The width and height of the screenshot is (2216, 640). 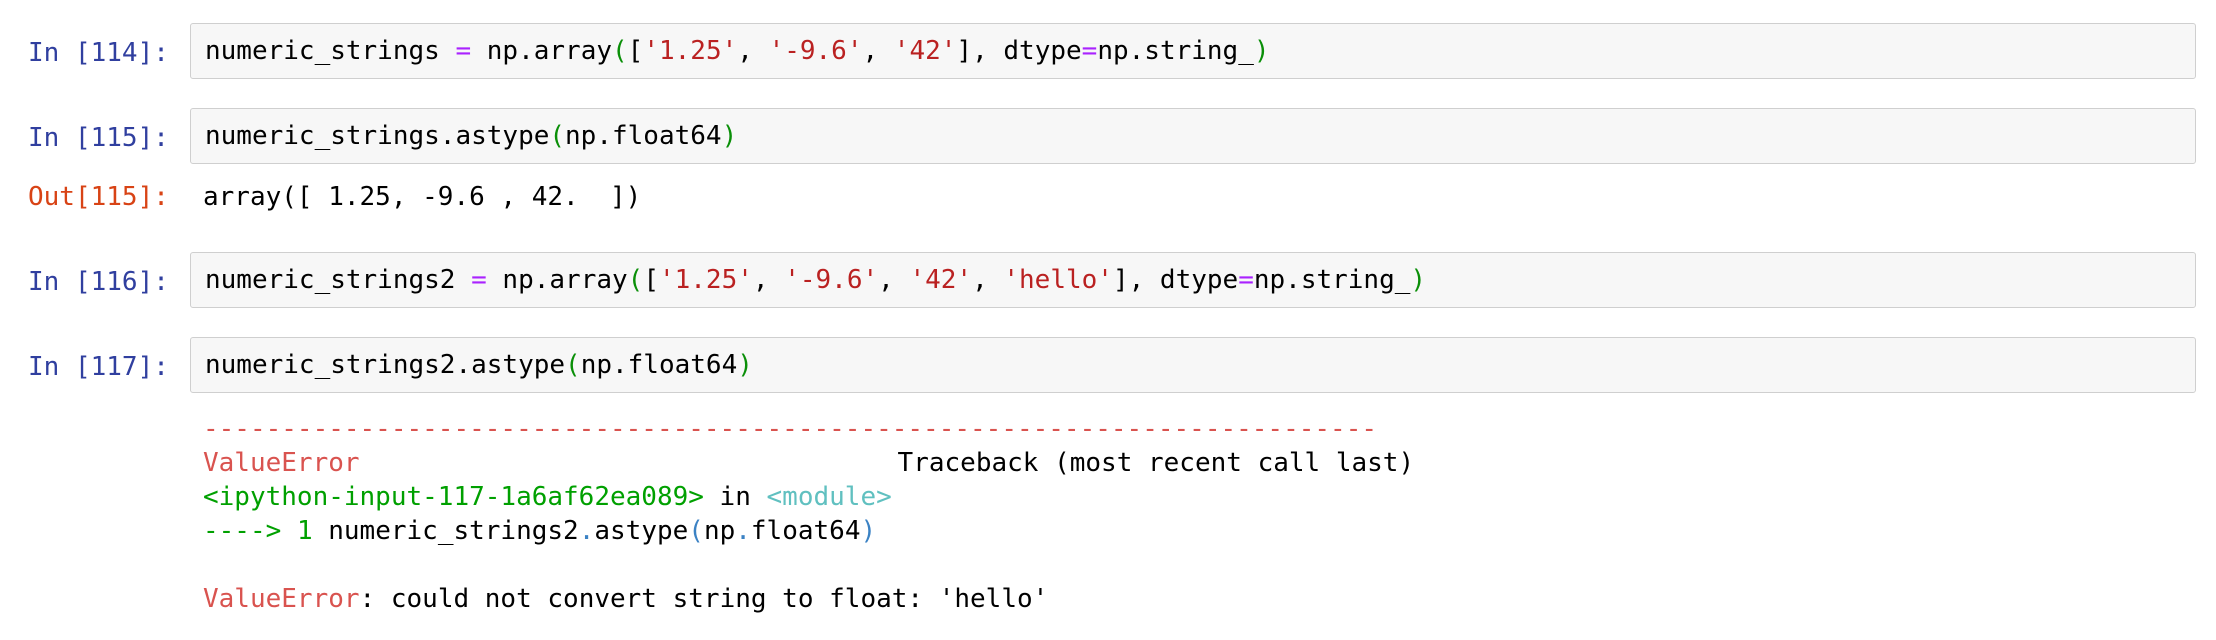 I want to click on code-token: numeric_strings.astype, so click(x=377, y=136).